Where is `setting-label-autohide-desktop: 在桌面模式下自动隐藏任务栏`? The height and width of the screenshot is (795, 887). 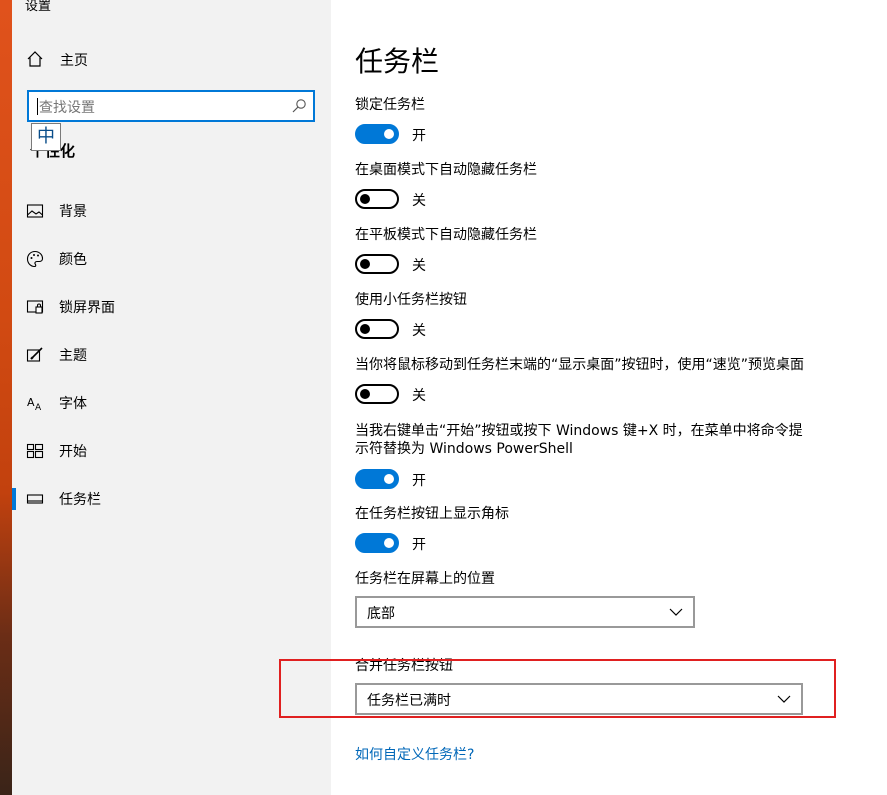
setting-label-autohide-desktop: 在桌面模式下自动隐藏任务栏 is located at coordinates (446, 170).